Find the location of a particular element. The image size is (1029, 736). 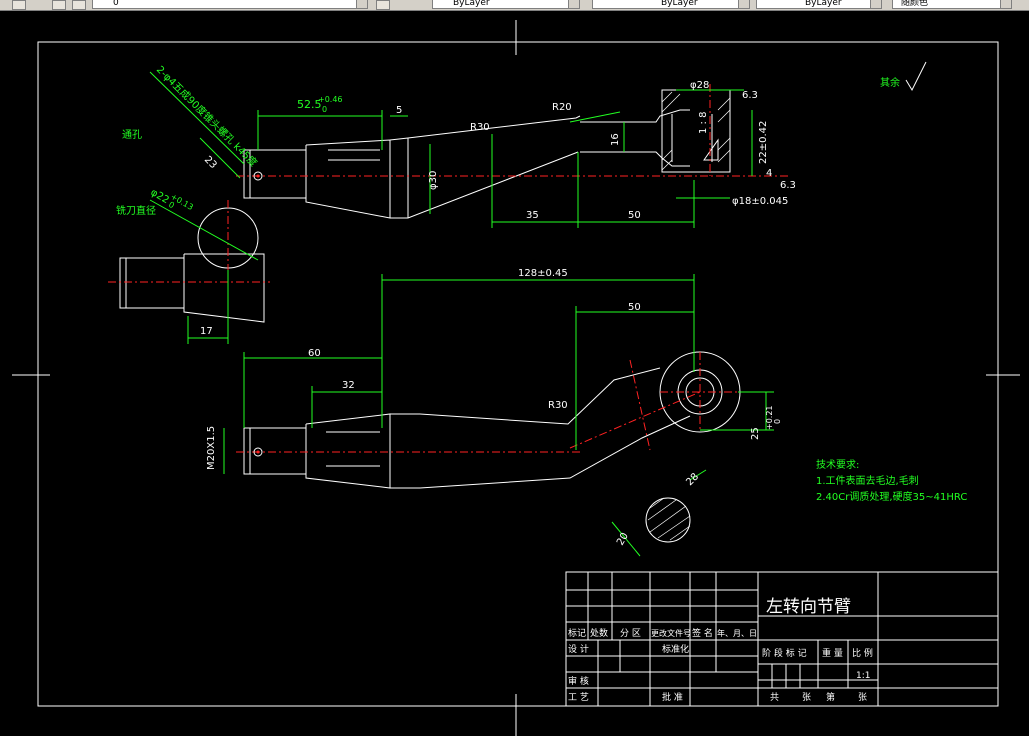

lineweight-combo: ByLayer is located at coordinates (819, 4).